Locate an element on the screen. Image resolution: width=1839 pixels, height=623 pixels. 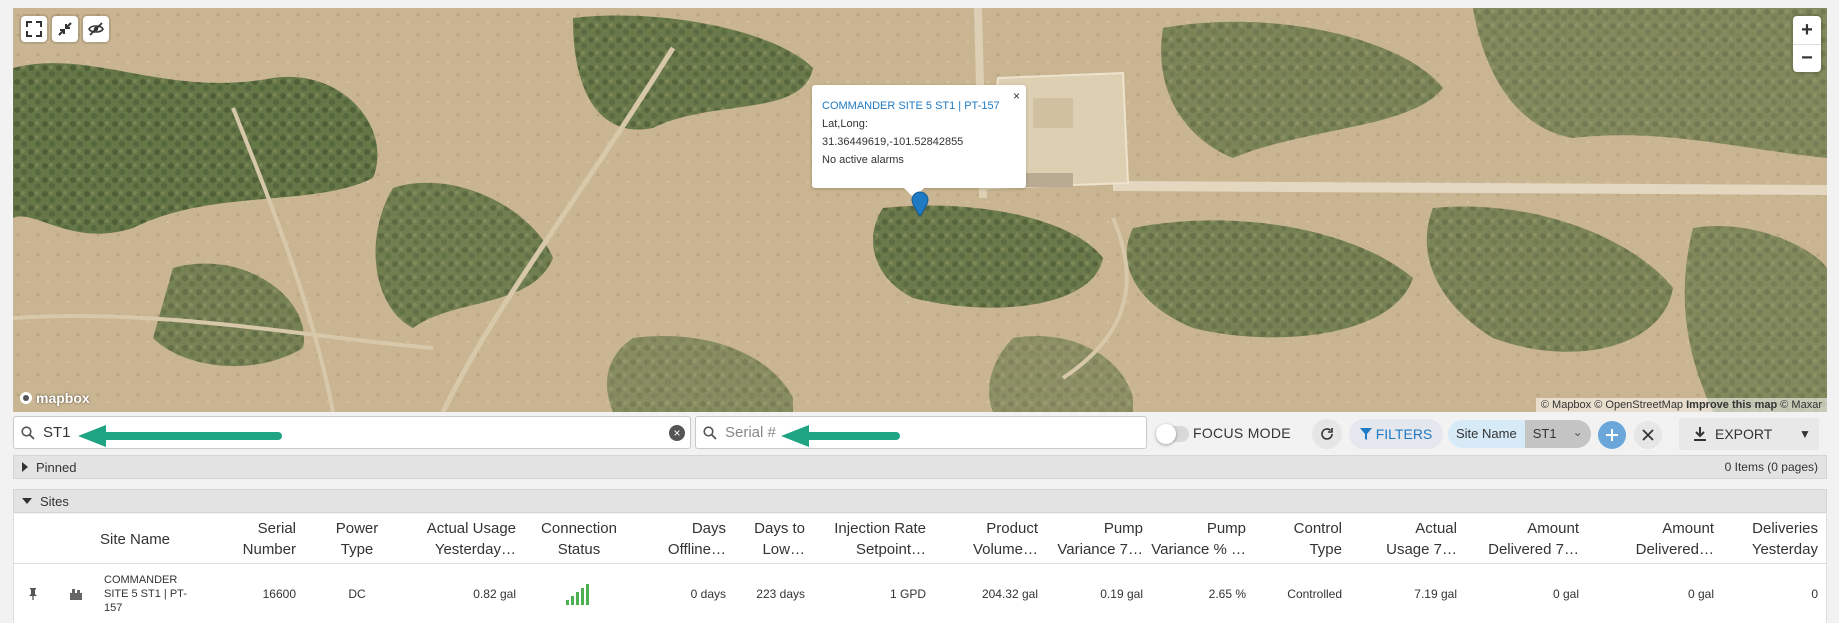
column-label: Connection is located at coordinates (579, 528).